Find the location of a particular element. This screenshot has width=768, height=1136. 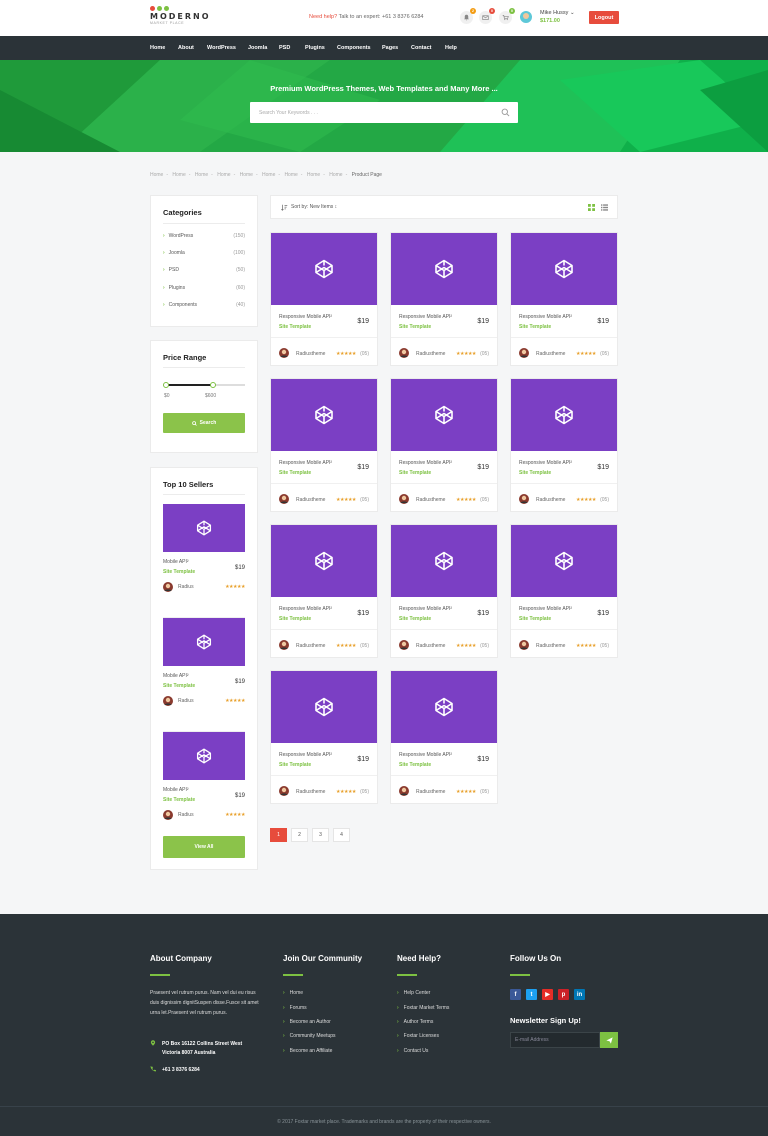

page-button-1: 1 is located at coordinates (278, 835).